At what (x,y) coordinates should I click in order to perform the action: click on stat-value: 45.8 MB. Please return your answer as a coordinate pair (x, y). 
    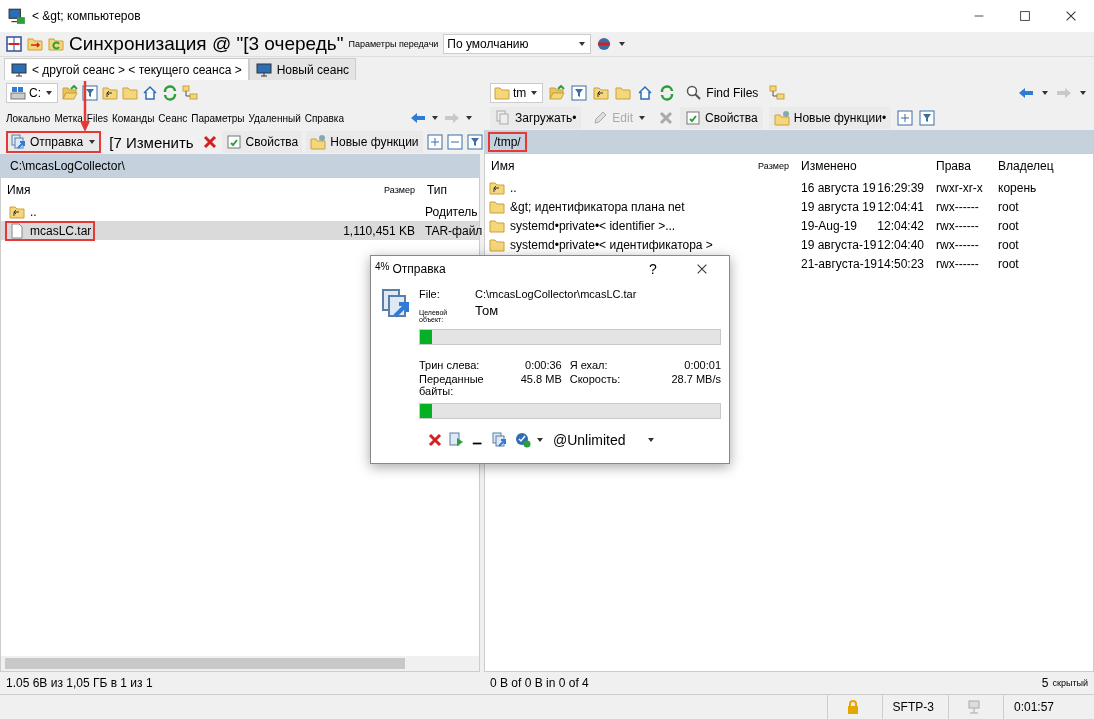
    Looking at the image, I should click on (541, 380).